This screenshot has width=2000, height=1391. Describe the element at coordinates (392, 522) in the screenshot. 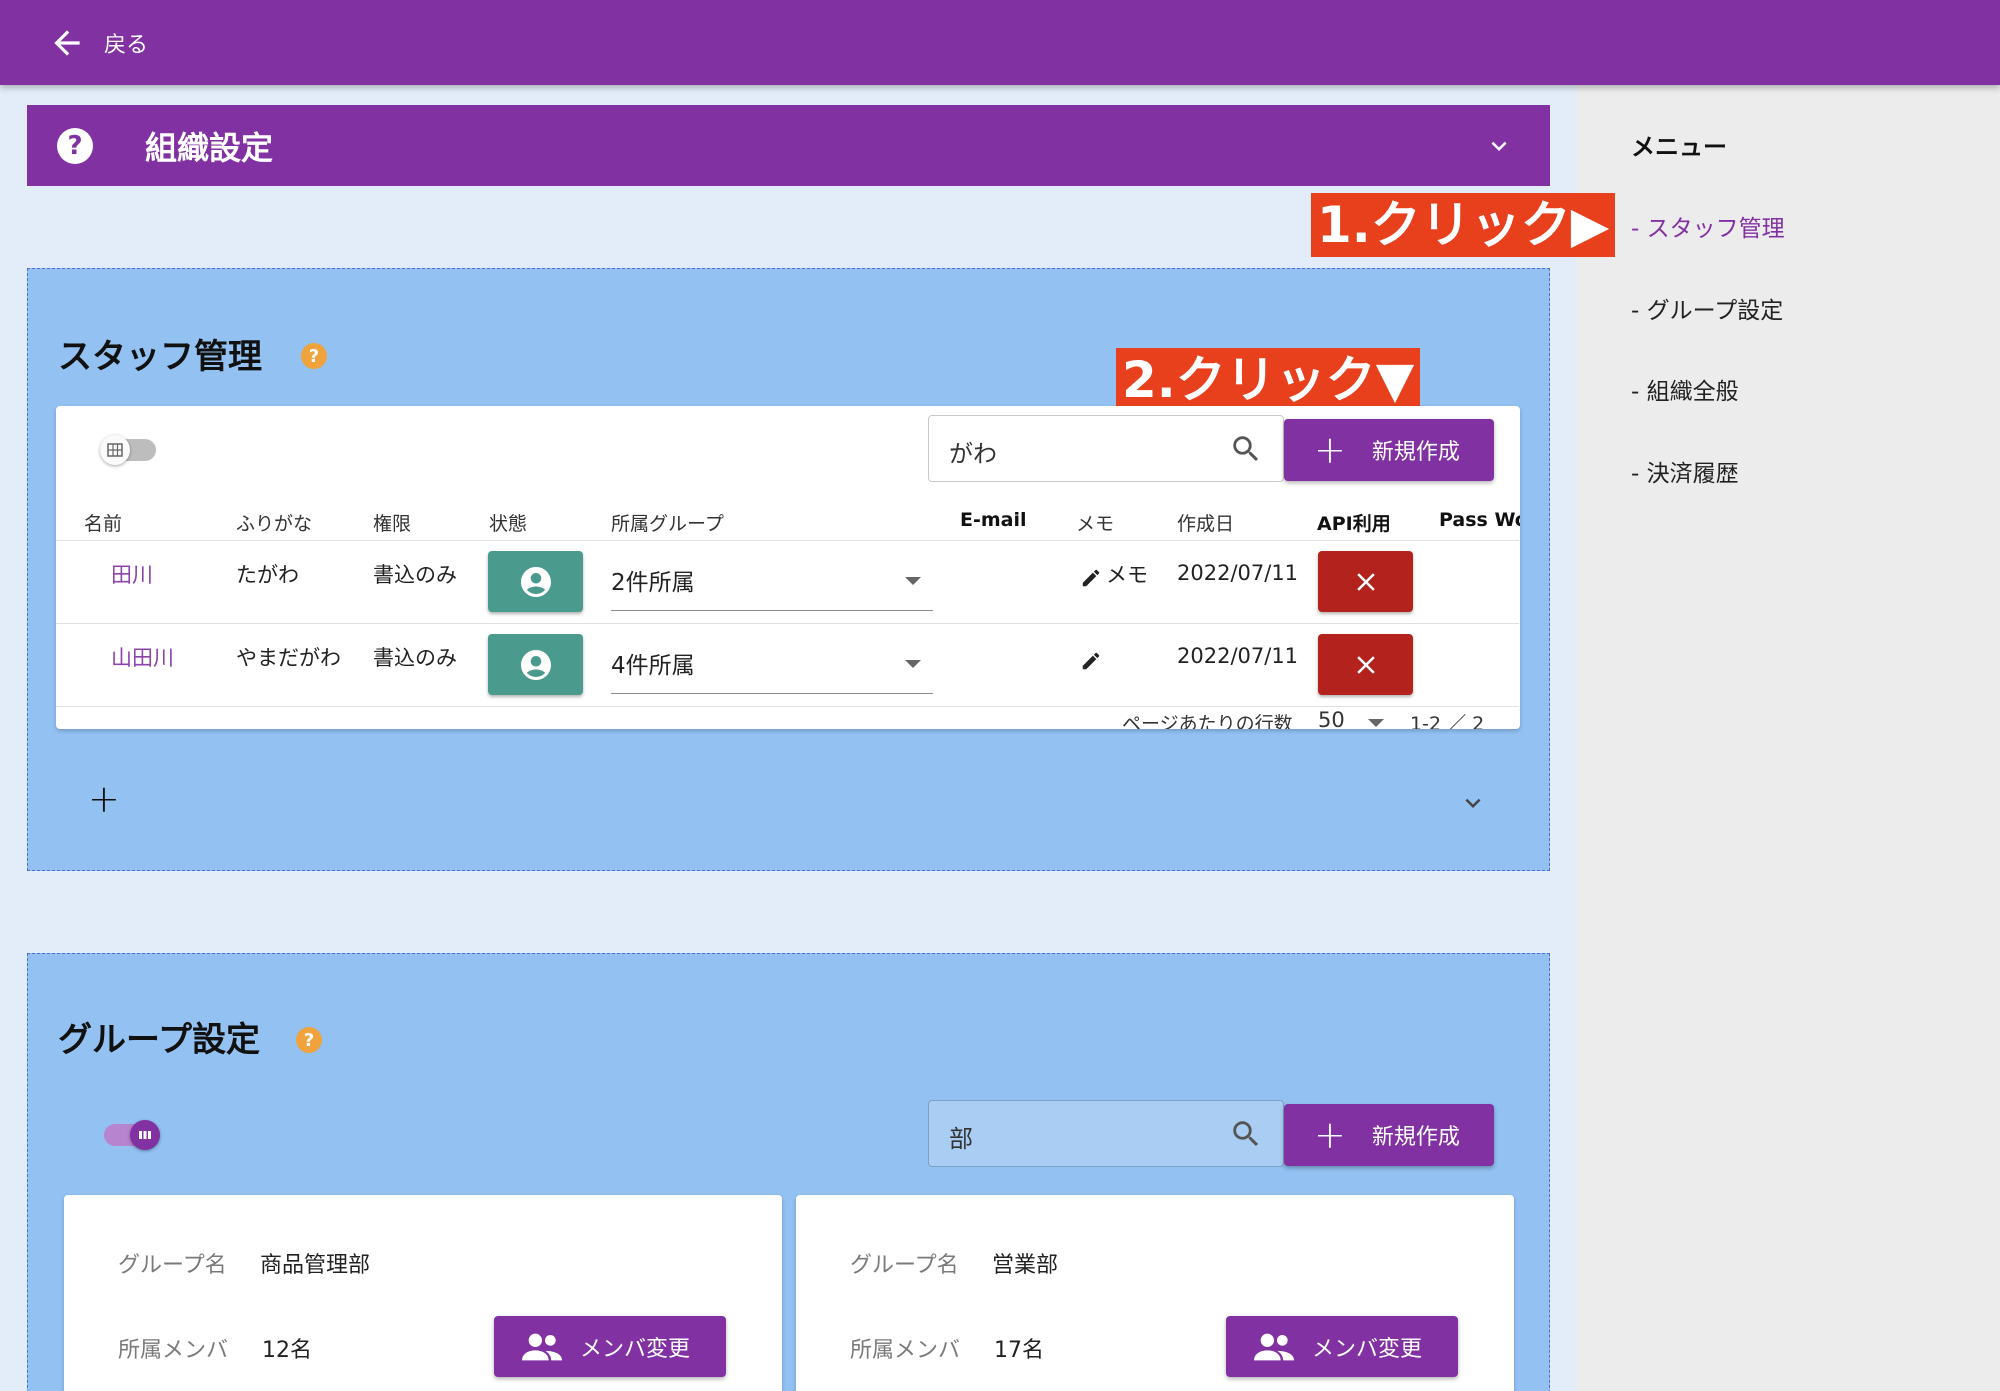

I see `col-header-role: 権限` at that location.